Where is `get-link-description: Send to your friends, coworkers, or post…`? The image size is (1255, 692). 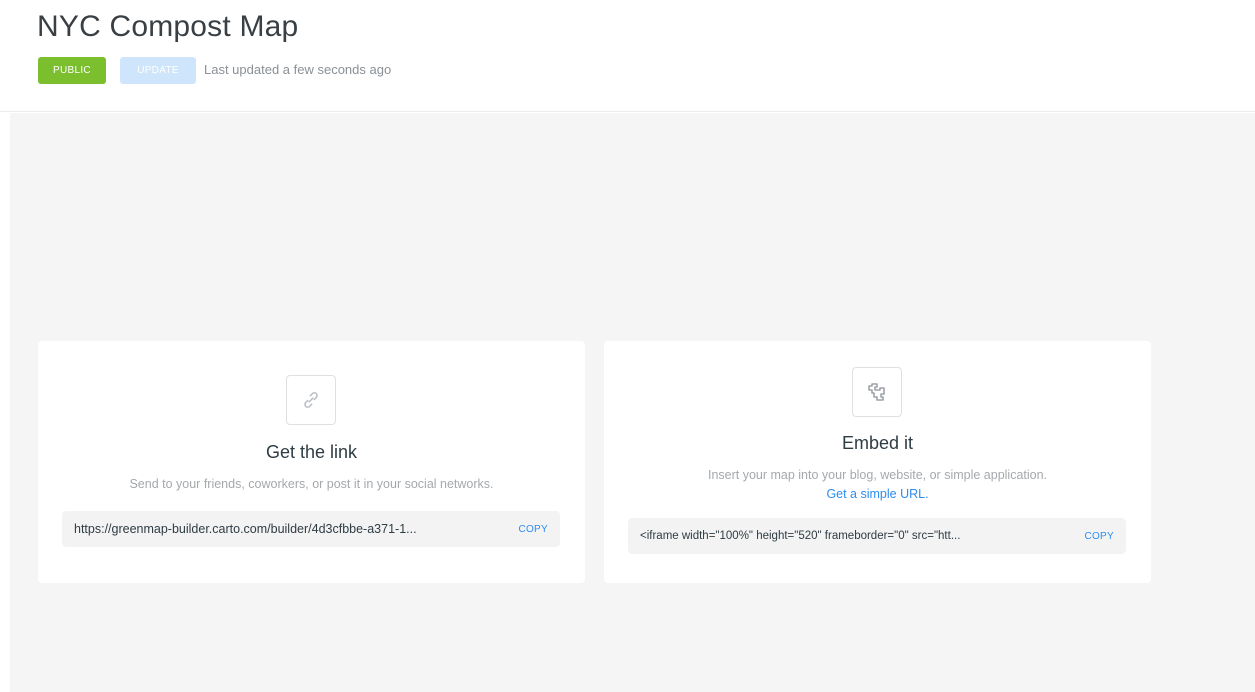 get-link-description: Send to your friends, coworkers, or post… is located at coordinates (311, 484).